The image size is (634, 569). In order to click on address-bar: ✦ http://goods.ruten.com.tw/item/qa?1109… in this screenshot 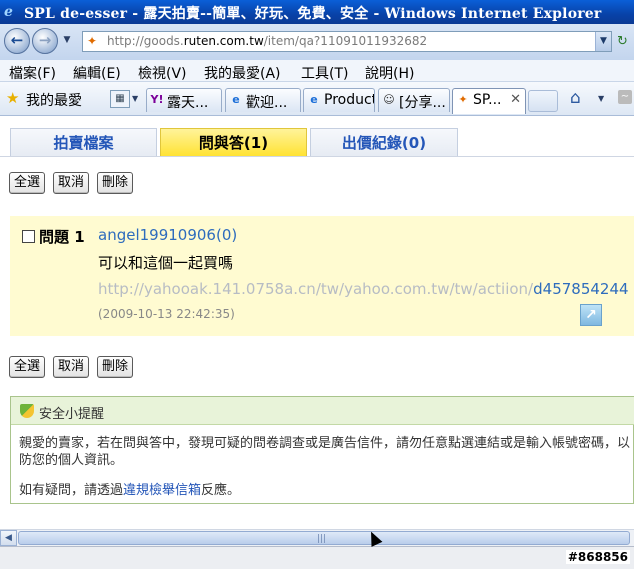, I will do `click(347, 41)`.